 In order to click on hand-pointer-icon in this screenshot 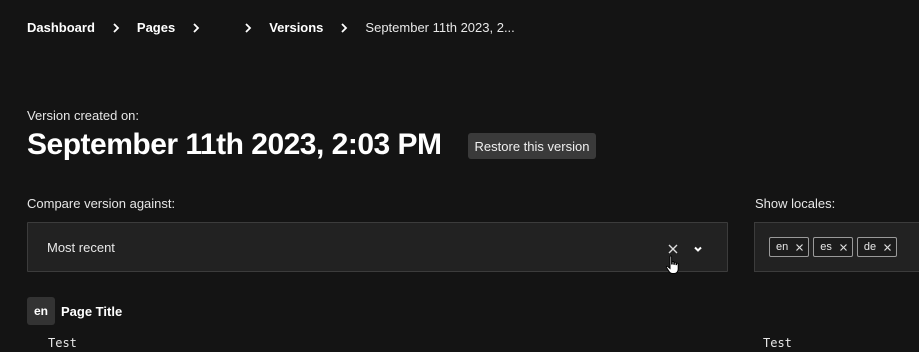, I will do `click(673, 265)`.